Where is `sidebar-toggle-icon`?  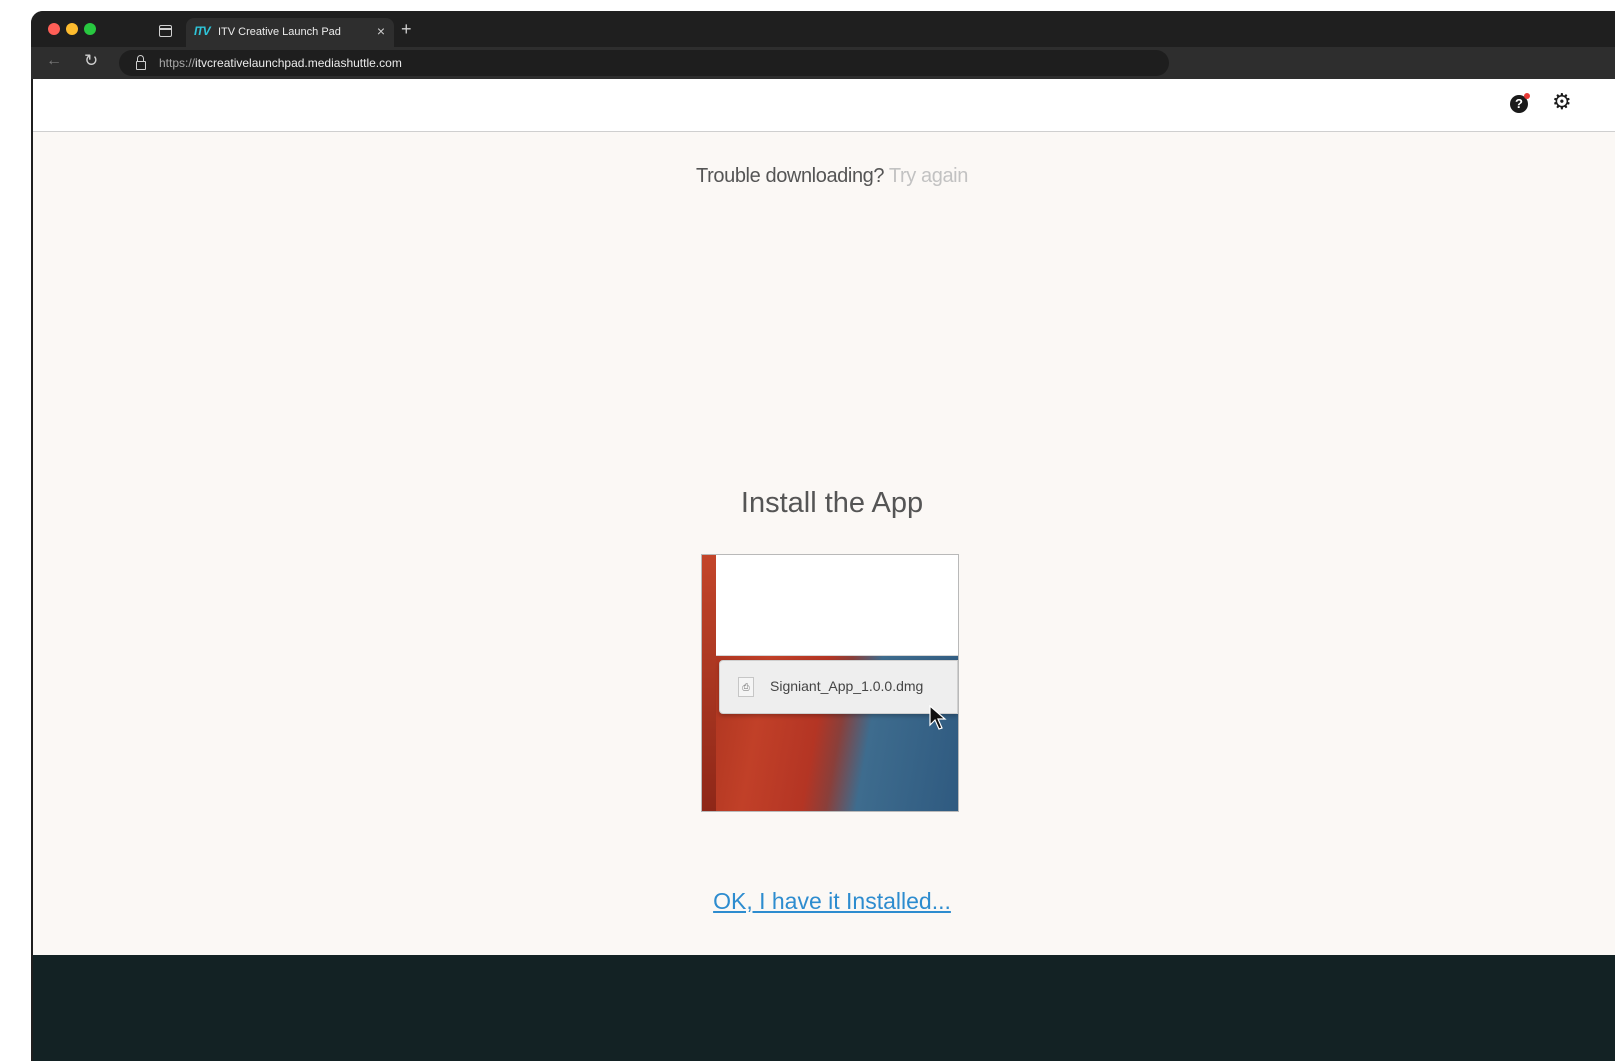
sidebar-toggle-icon is located at coordinates (165, 31).